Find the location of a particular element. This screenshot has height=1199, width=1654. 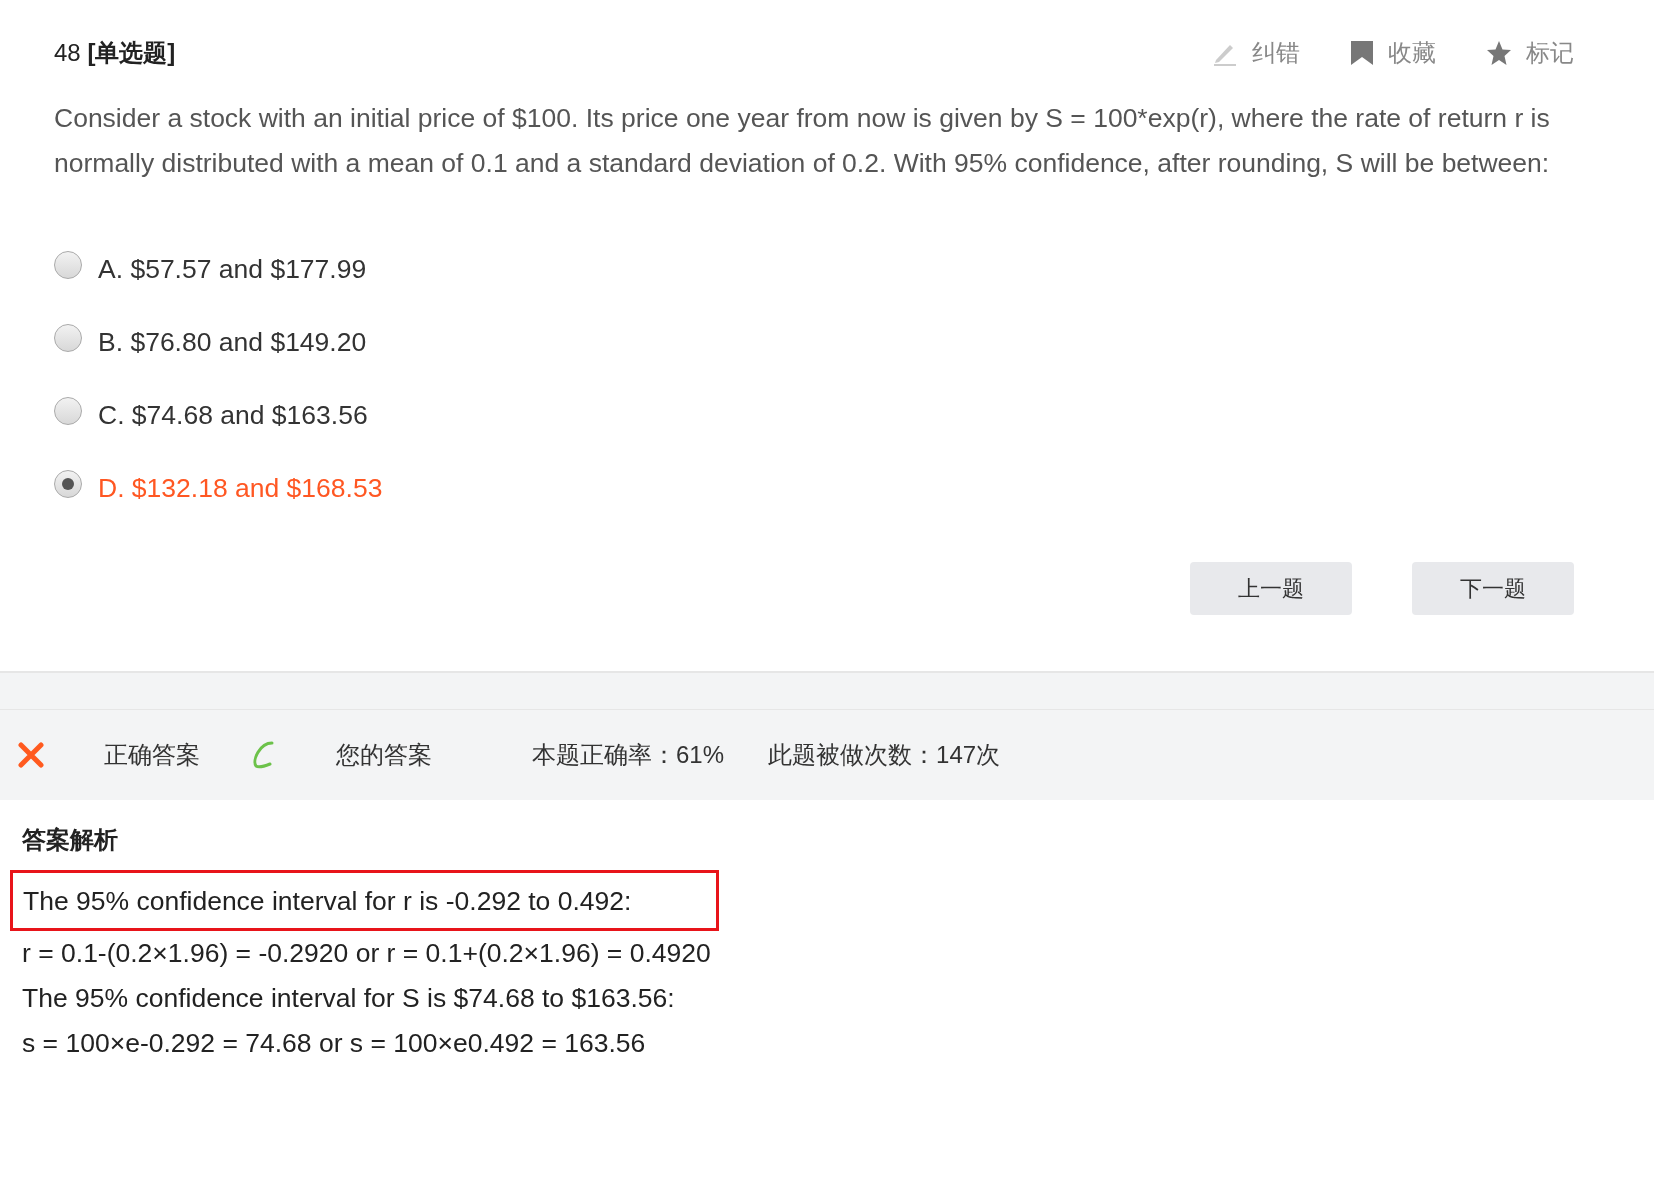

legend-label: 您的答案 is located at coordinates (384, 755).